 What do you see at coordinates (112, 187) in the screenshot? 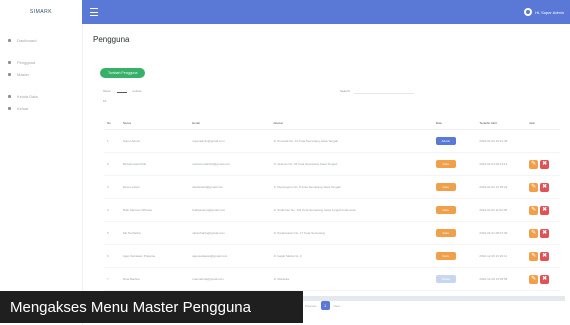
I see `cell-no: 3` at bounding box center [112, 187].